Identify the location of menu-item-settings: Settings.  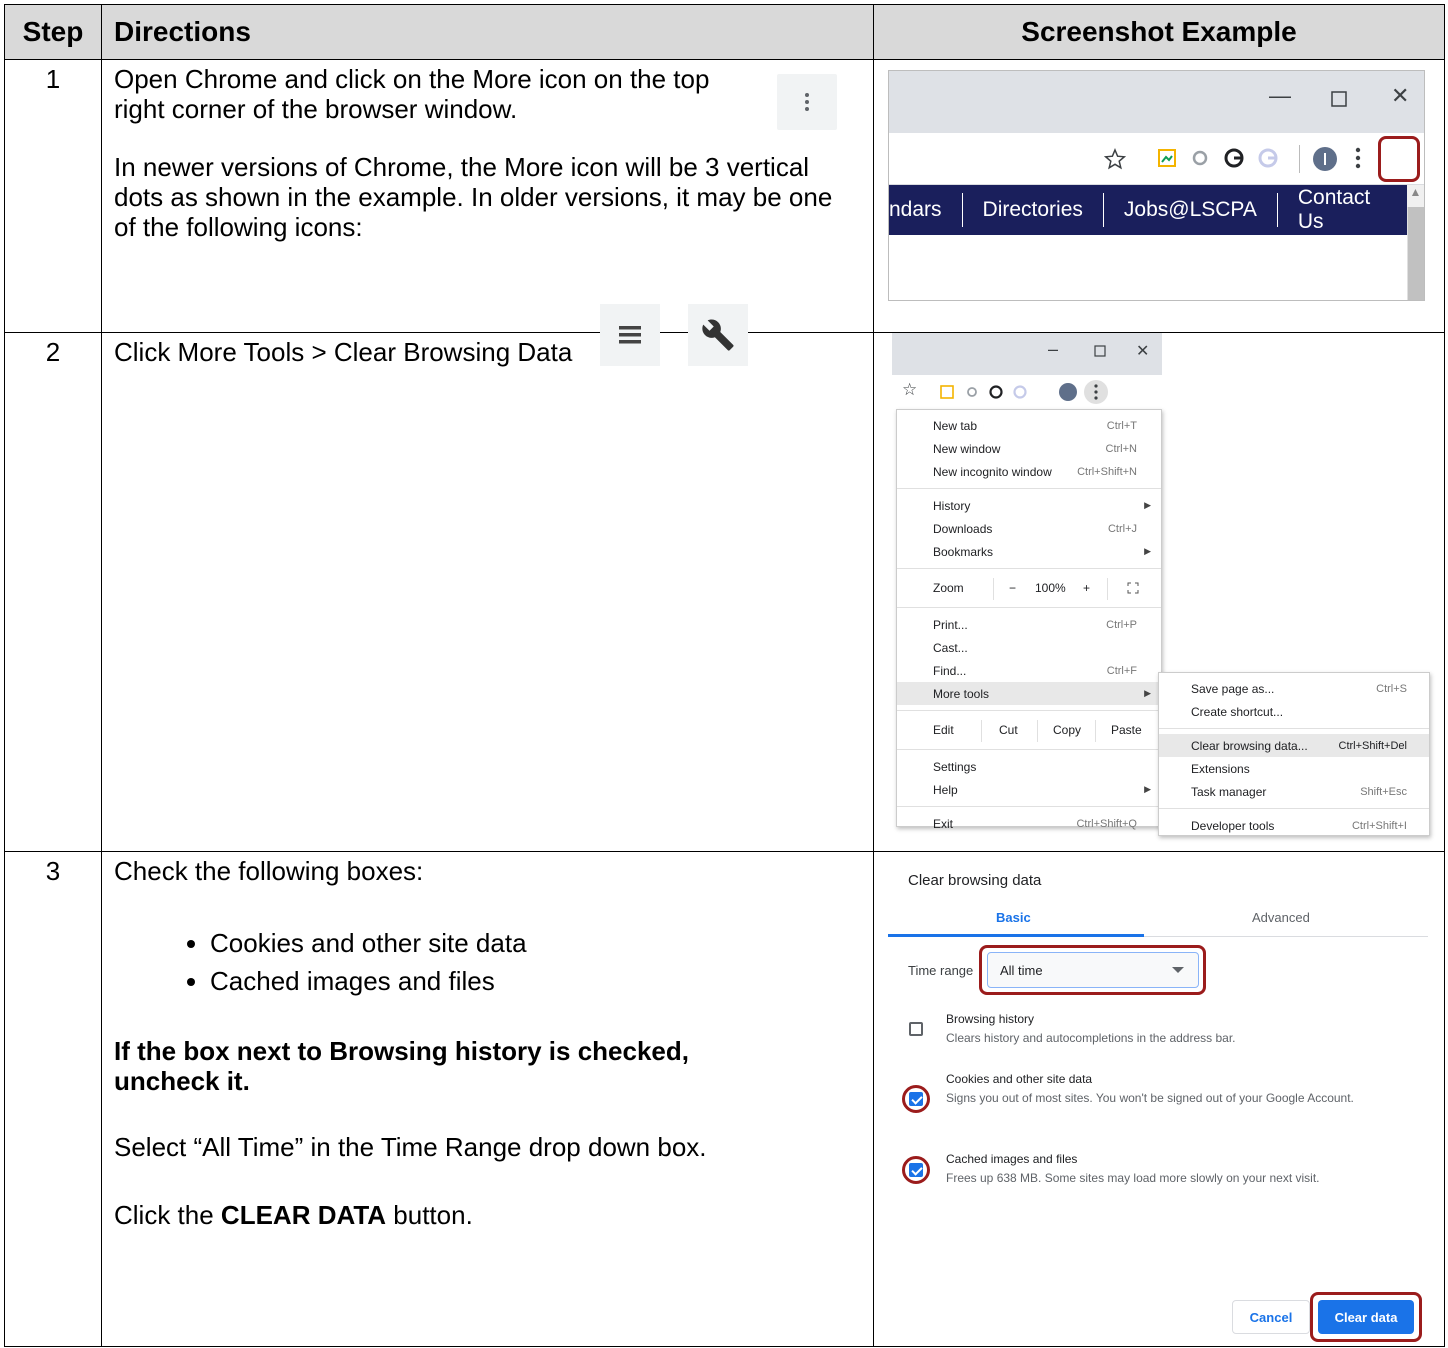
(1029, 766).